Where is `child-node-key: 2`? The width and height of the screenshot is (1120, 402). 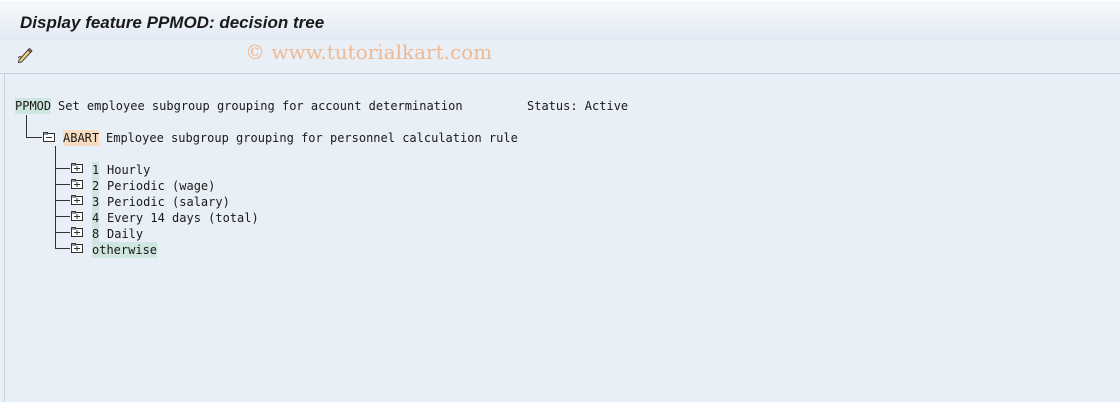 child-node-key: 2 is located at coordinates (96, 186).